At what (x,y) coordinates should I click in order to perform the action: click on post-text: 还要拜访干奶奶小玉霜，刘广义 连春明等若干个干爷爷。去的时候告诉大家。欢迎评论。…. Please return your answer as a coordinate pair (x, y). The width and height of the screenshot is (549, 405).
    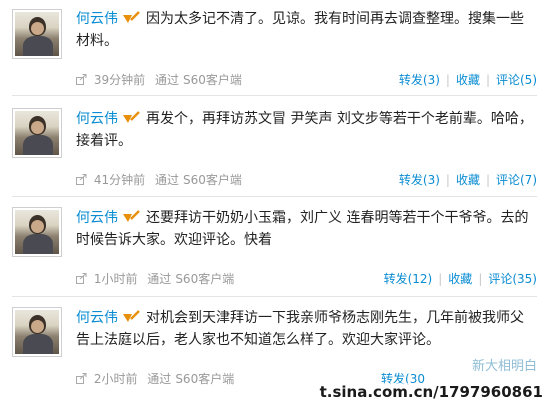
    Looking at the image, I should click on (302, 229).